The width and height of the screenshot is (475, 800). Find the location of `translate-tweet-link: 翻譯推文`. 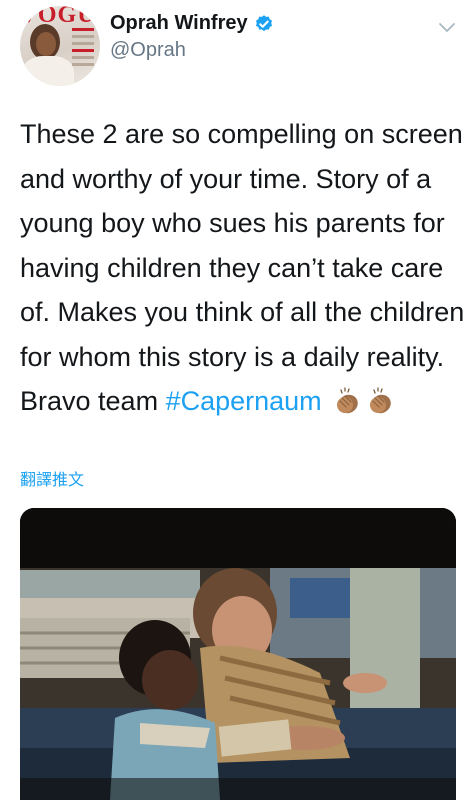

translate-tweet-link: 翻譯推文 is located at coordinates (52, 478).